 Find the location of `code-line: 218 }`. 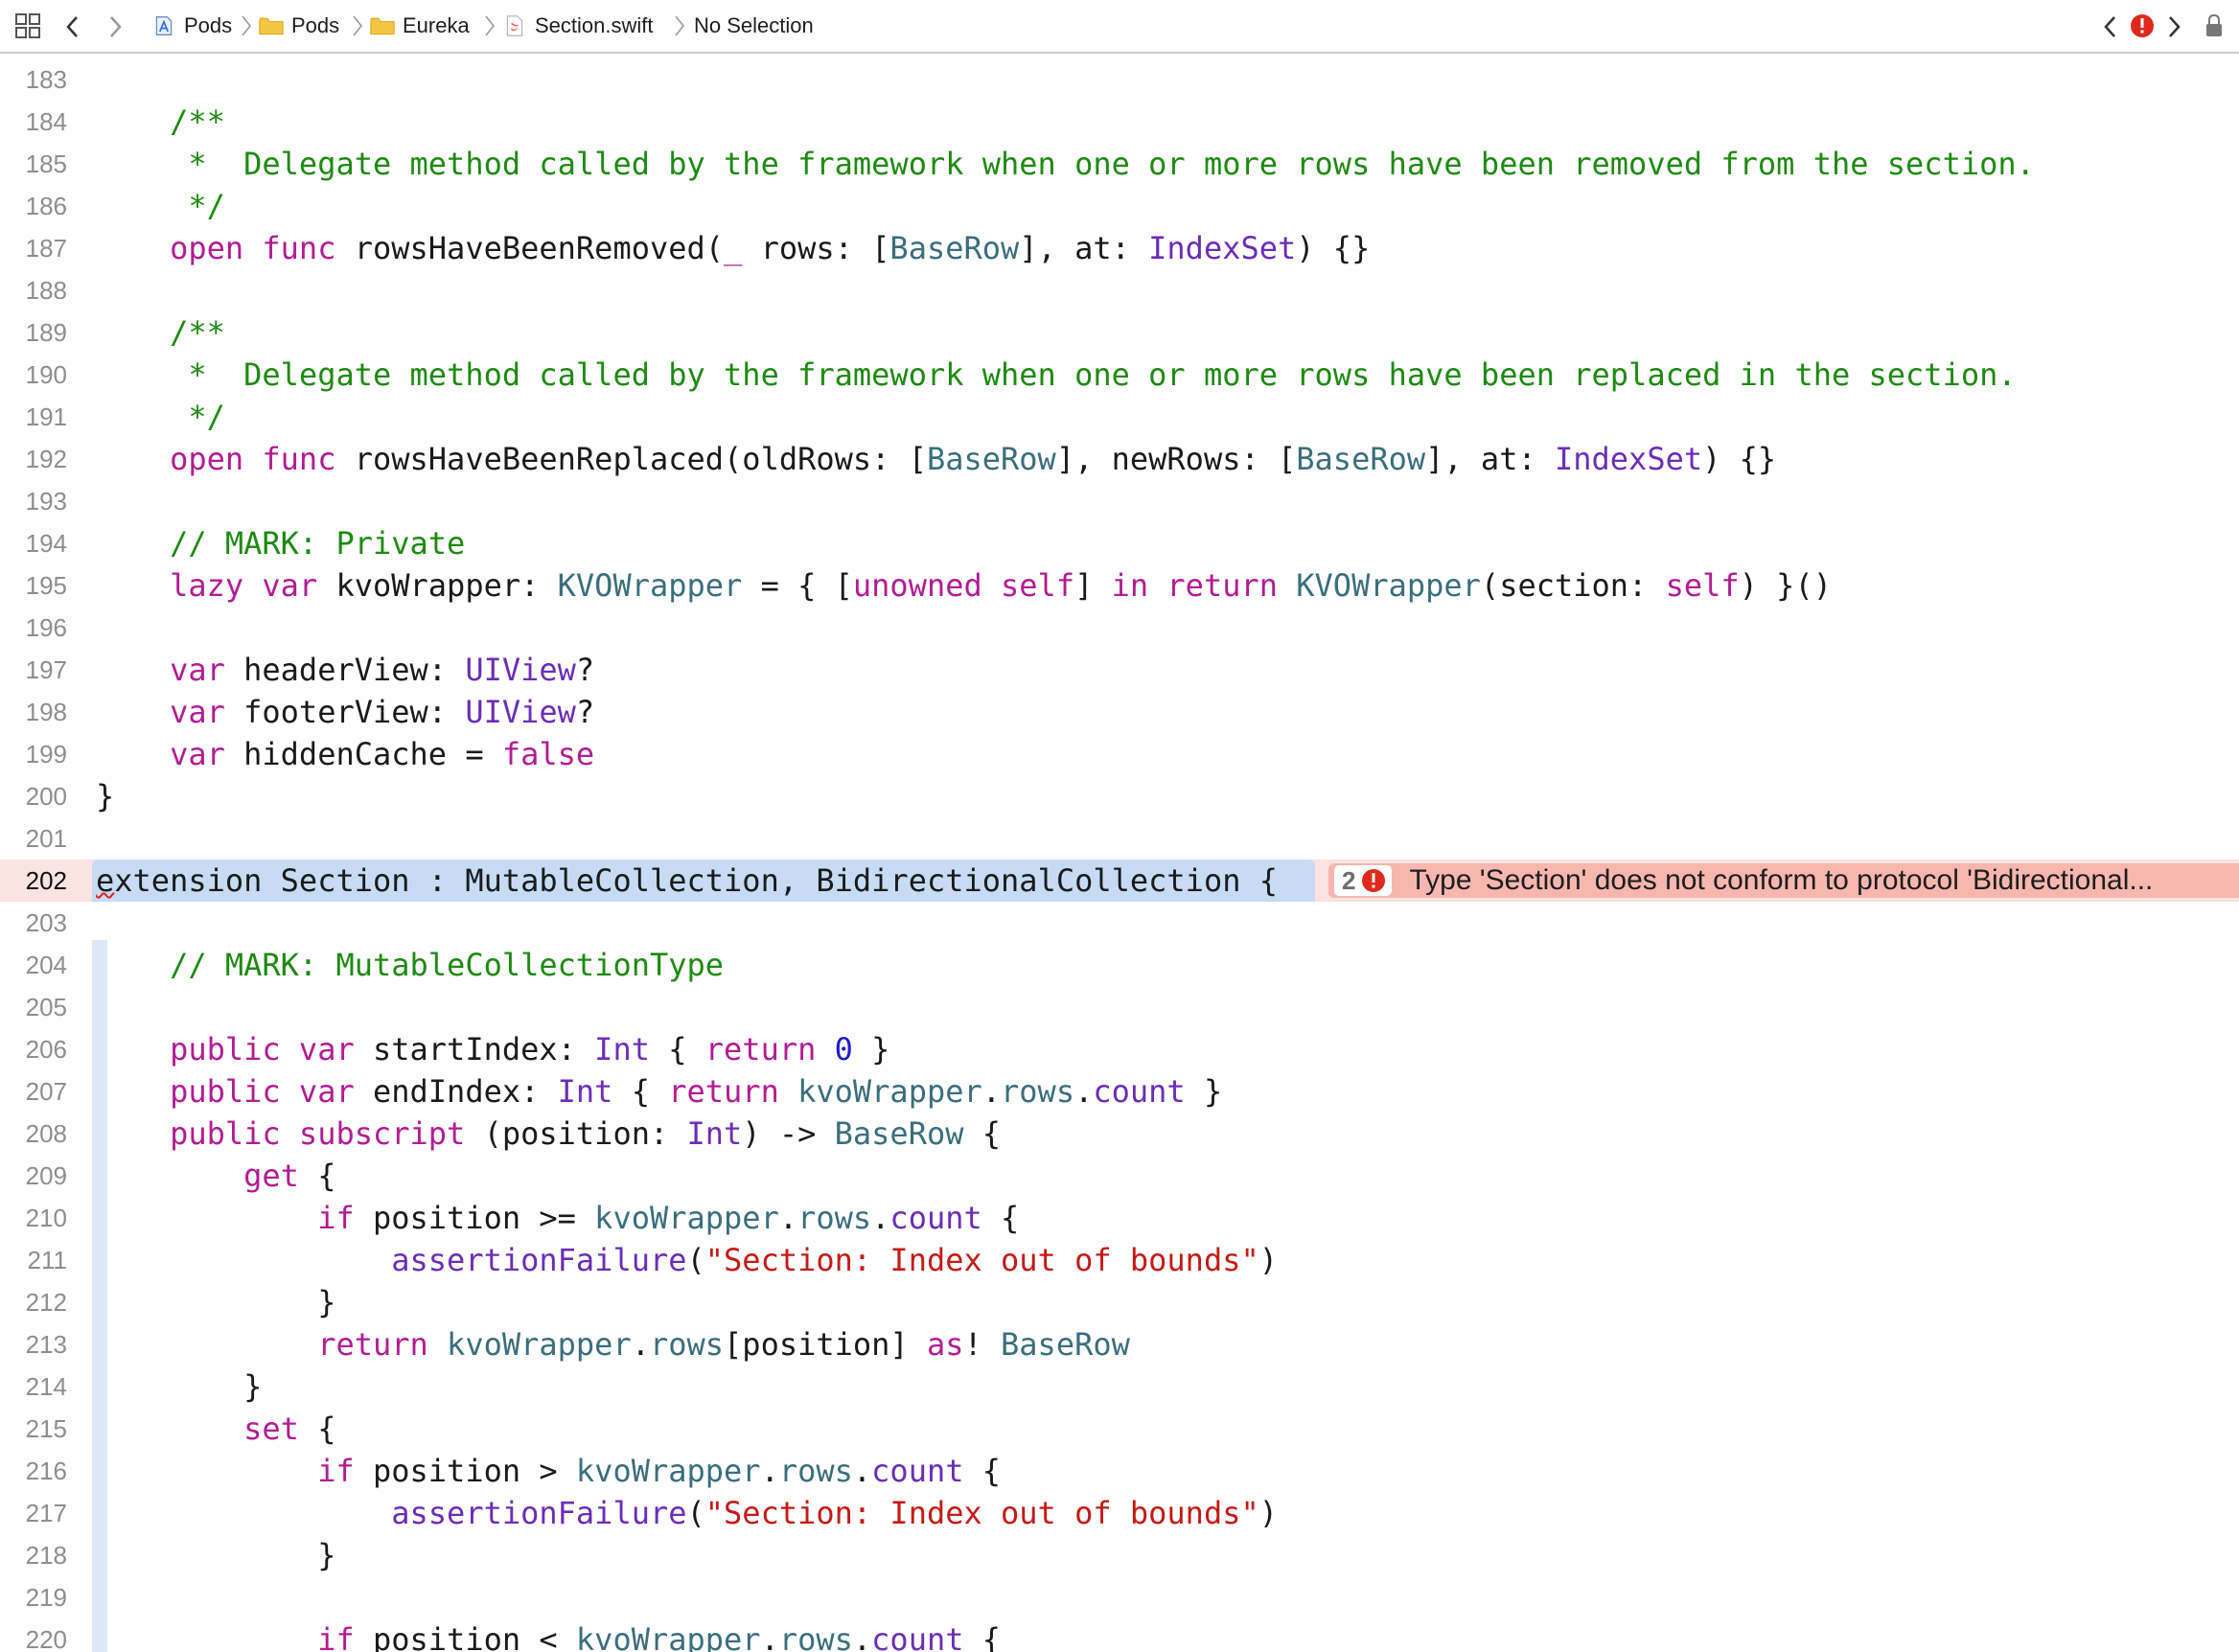

code-line: 218 } is located at coordinates (1119, 1555).